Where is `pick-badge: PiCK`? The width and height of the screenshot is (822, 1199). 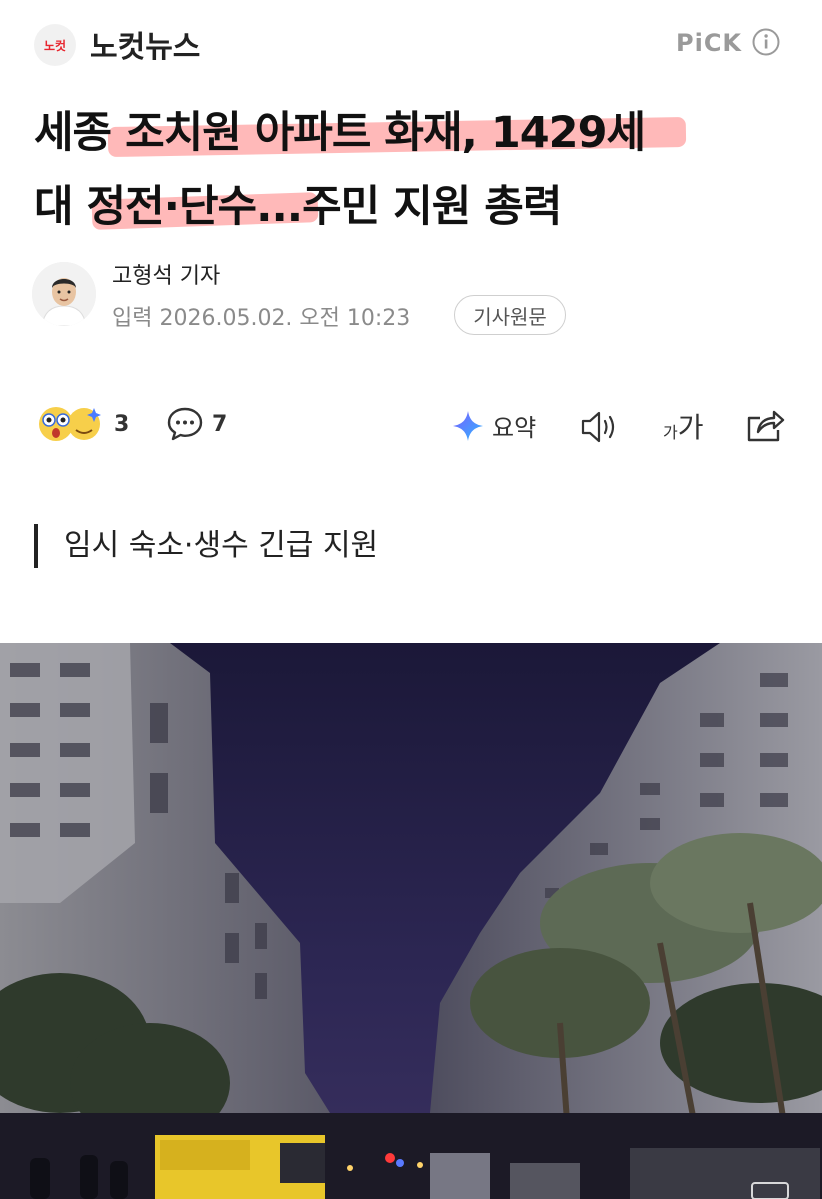
pick-badge: PiCK is located at coordinates (709, 43).